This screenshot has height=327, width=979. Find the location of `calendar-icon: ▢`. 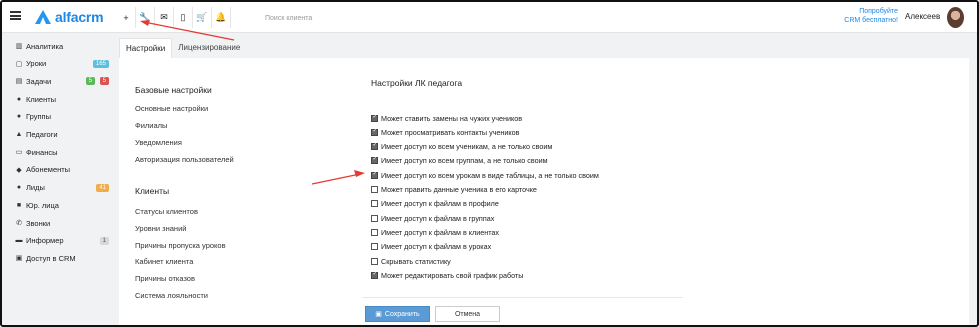

calendar-icon: ▢ is located at coordinates (19, 64).